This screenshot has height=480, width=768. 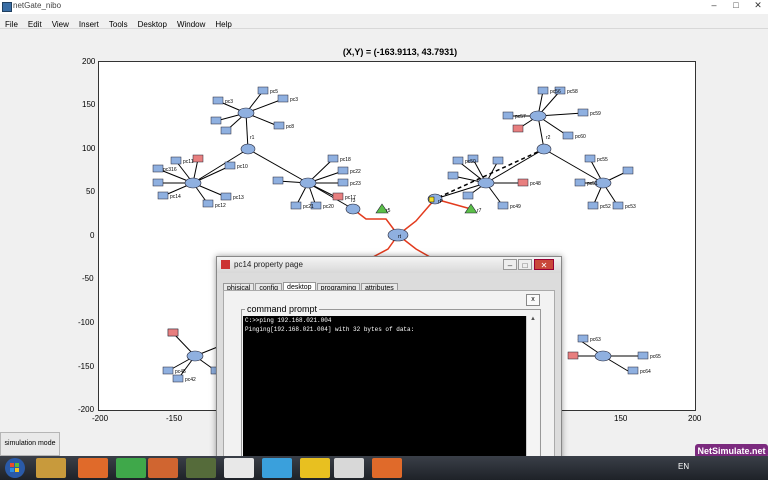 What do you see at coordinates (328, 207) in the screenshot?
I see `node-label: pc20` at bounding box center [328, 207].